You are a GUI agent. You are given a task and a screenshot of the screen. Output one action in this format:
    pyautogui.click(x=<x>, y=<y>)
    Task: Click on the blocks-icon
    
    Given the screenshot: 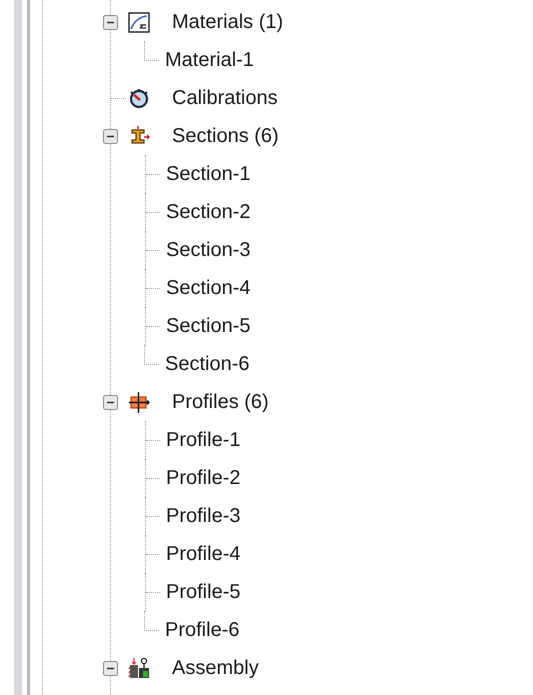 What is the action you would take?
    pyautogui.click(x=139, y=668)
    